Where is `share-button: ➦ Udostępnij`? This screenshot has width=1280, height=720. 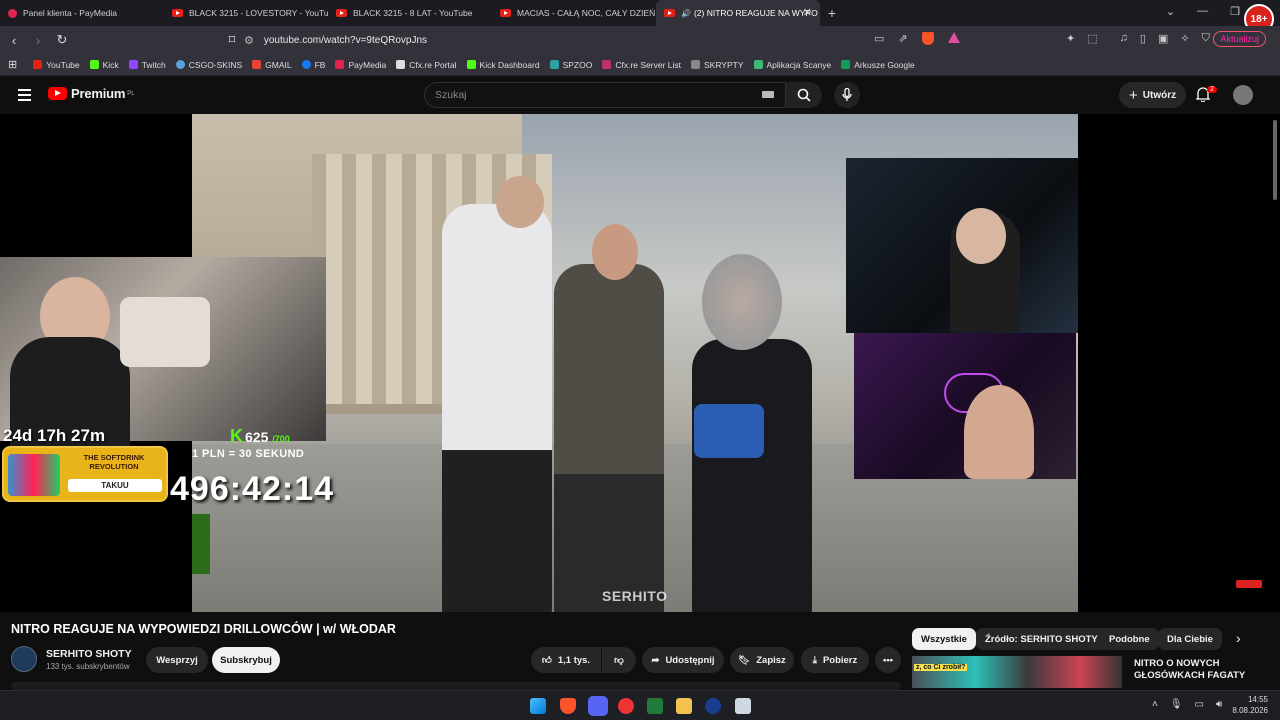 share-button: ➦ Udostępnij is located at coordinates (683, 660).